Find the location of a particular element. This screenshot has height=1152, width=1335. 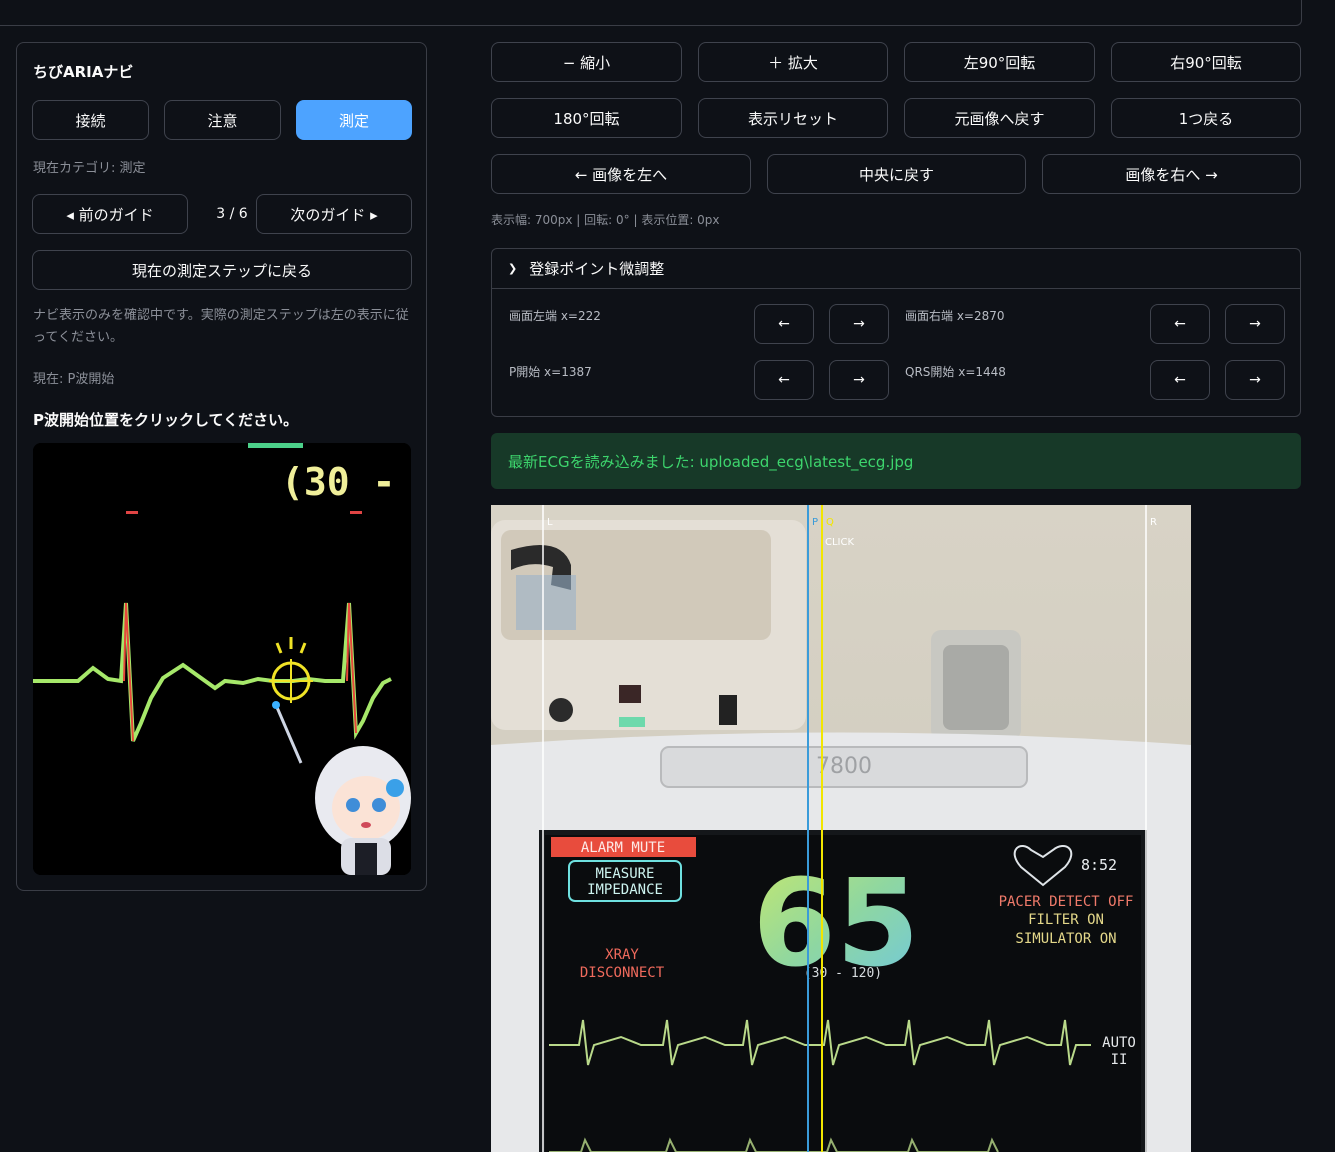

right-edge-minus-button: ← is located at coordinates (1180, 324).